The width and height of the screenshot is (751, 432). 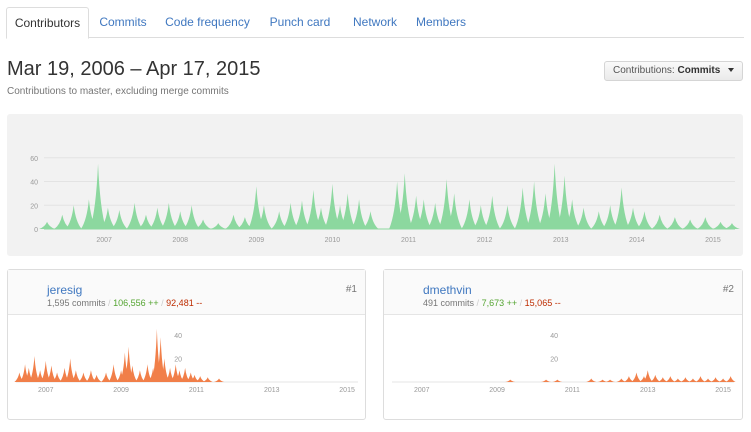 I want to click on contribution-type-select: Contributions: Commits, so click(x=673, y=71).